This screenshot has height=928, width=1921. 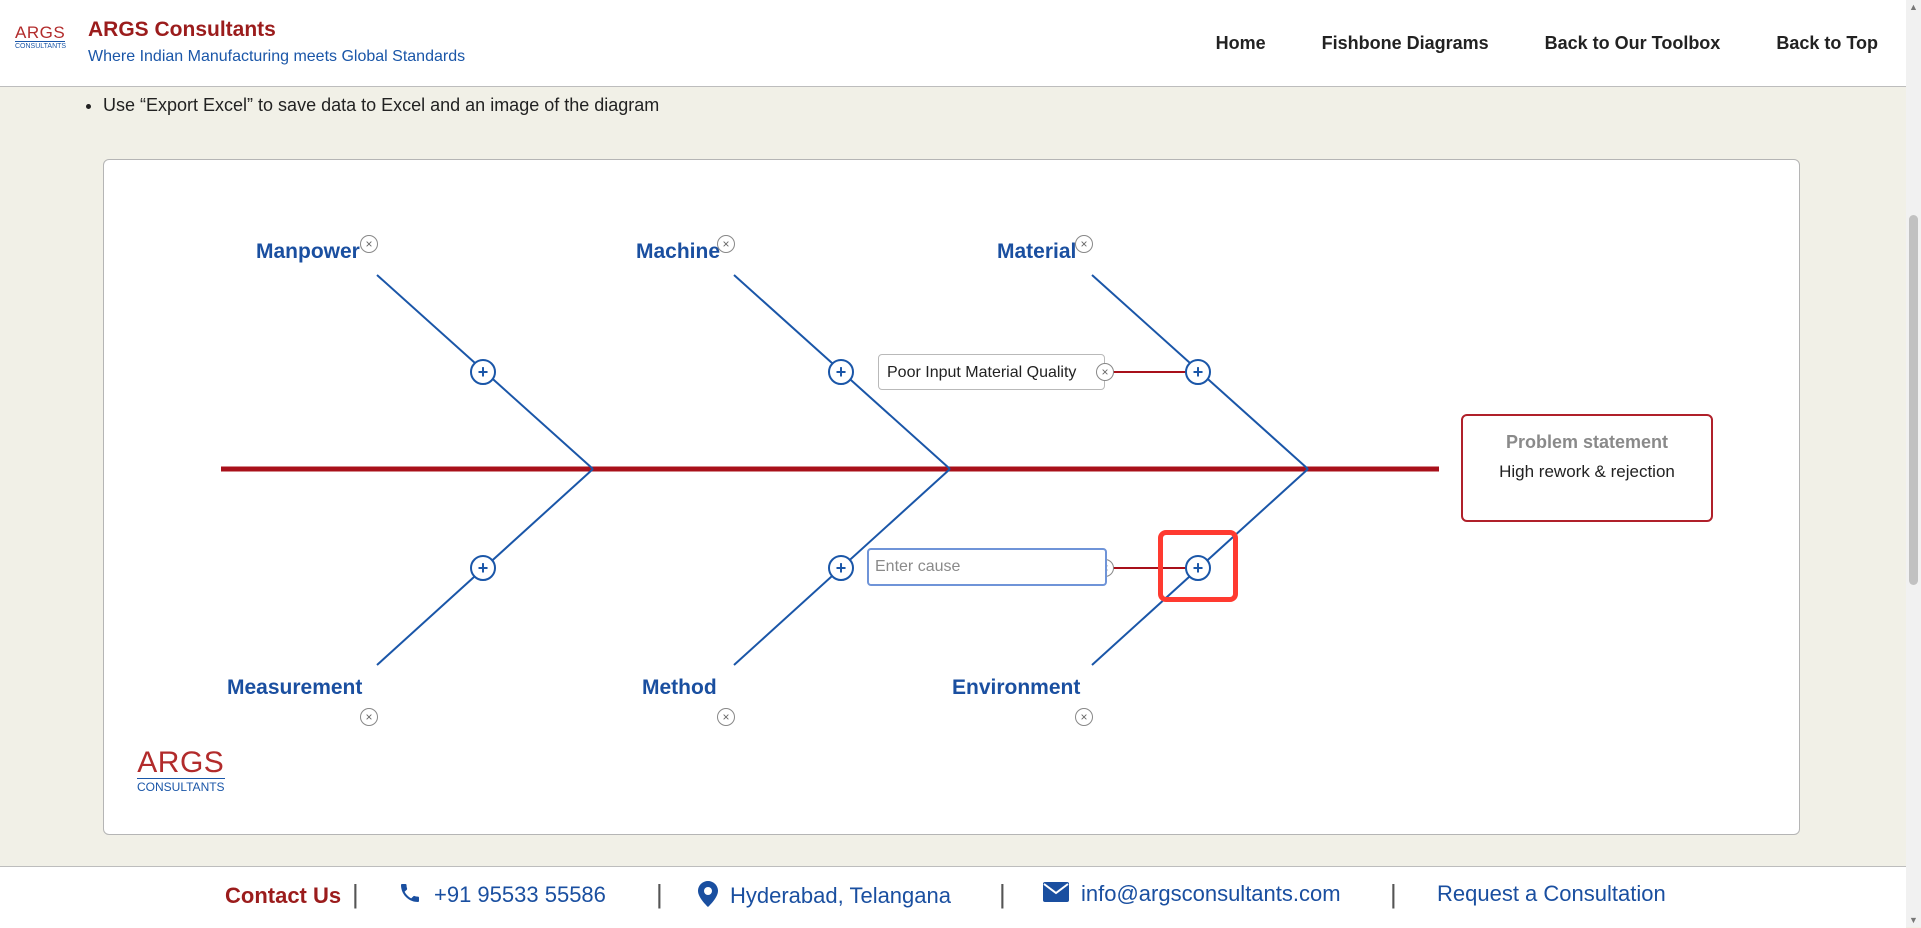 I want to click on remove-category-material-button: ×, so click(x=1084, y=244).